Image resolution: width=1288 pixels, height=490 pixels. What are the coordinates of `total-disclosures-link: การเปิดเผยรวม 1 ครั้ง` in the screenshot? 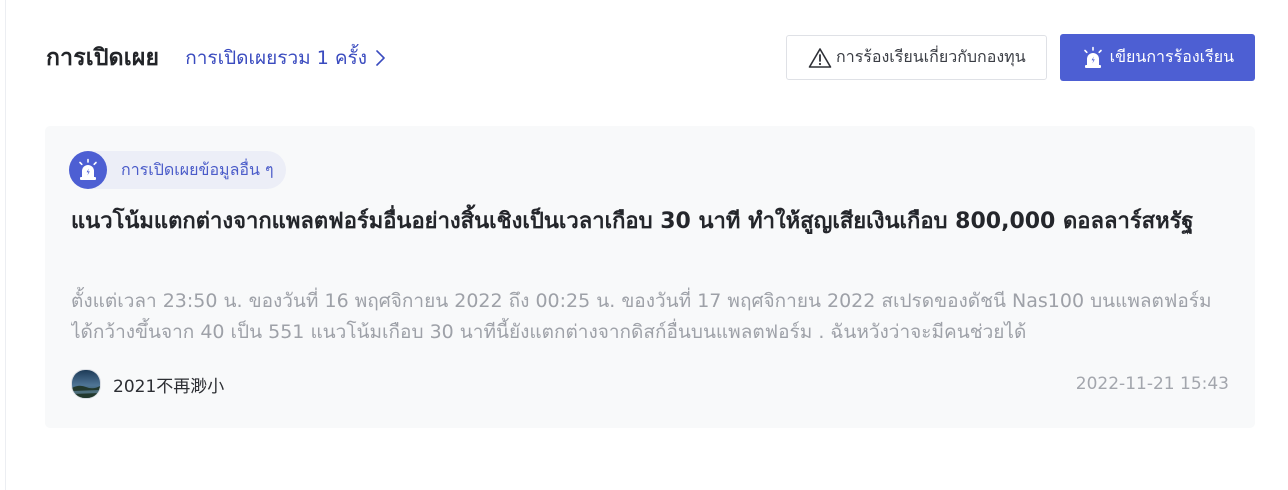 It's located at (286, 58).